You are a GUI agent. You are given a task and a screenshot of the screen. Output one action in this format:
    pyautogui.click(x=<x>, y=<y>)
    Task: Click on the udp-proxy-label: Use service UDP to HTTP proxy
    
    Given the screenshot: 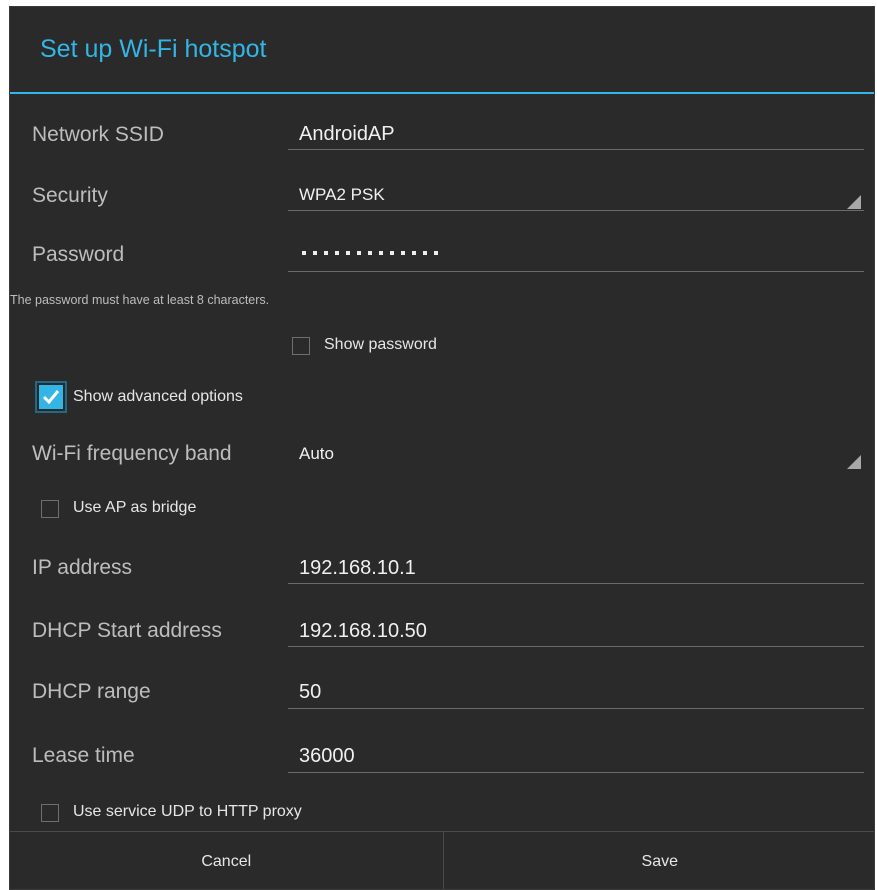 What is the action you would take?
    pyautogui.click(x=187, y=812)
    